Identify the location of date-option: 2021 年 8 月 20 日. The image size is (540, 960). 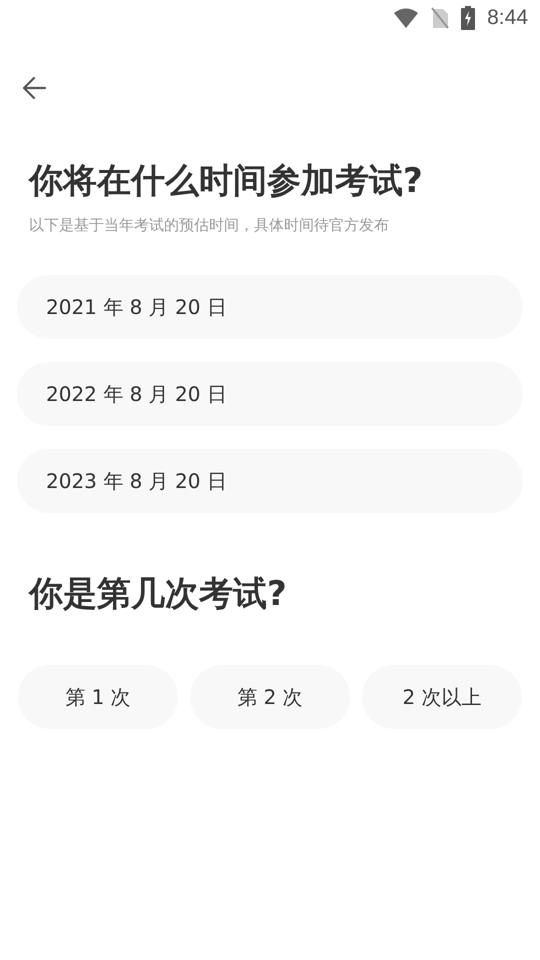
(270, 307).